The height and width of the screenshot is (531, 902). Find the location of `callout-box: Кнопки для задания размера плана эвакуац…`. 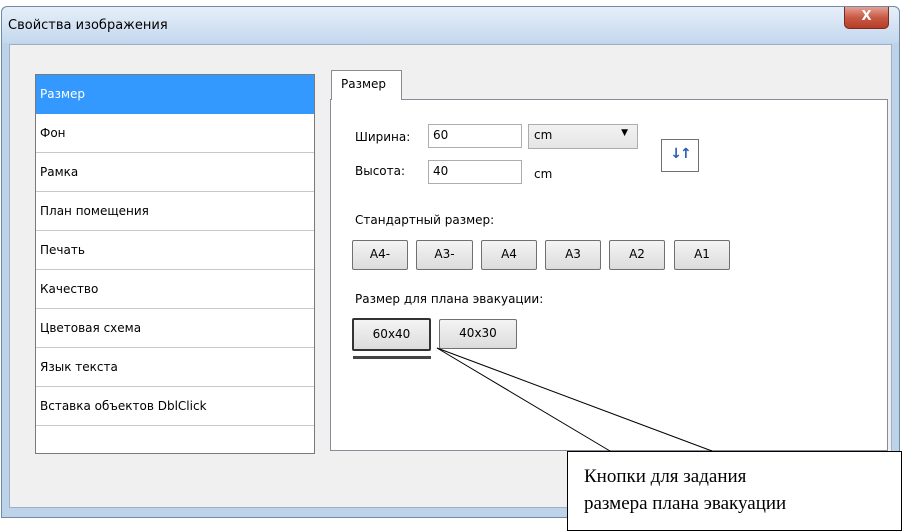

callout-box: Кнопки для задания размера плана эвакуац… is located at coordinates (734, 491).